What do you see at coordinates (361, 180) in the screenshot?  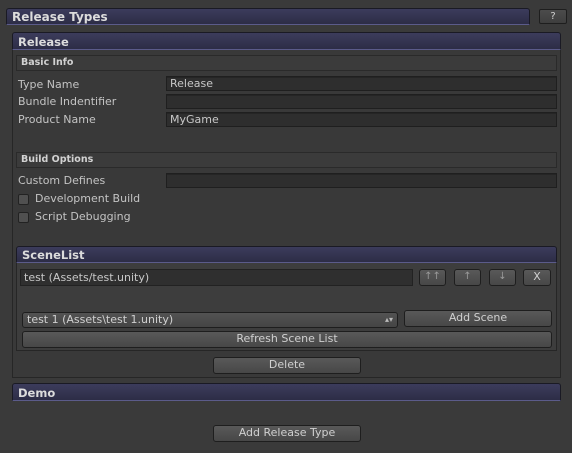 I see `custom-defines-field` at bounding box center [361, 180].